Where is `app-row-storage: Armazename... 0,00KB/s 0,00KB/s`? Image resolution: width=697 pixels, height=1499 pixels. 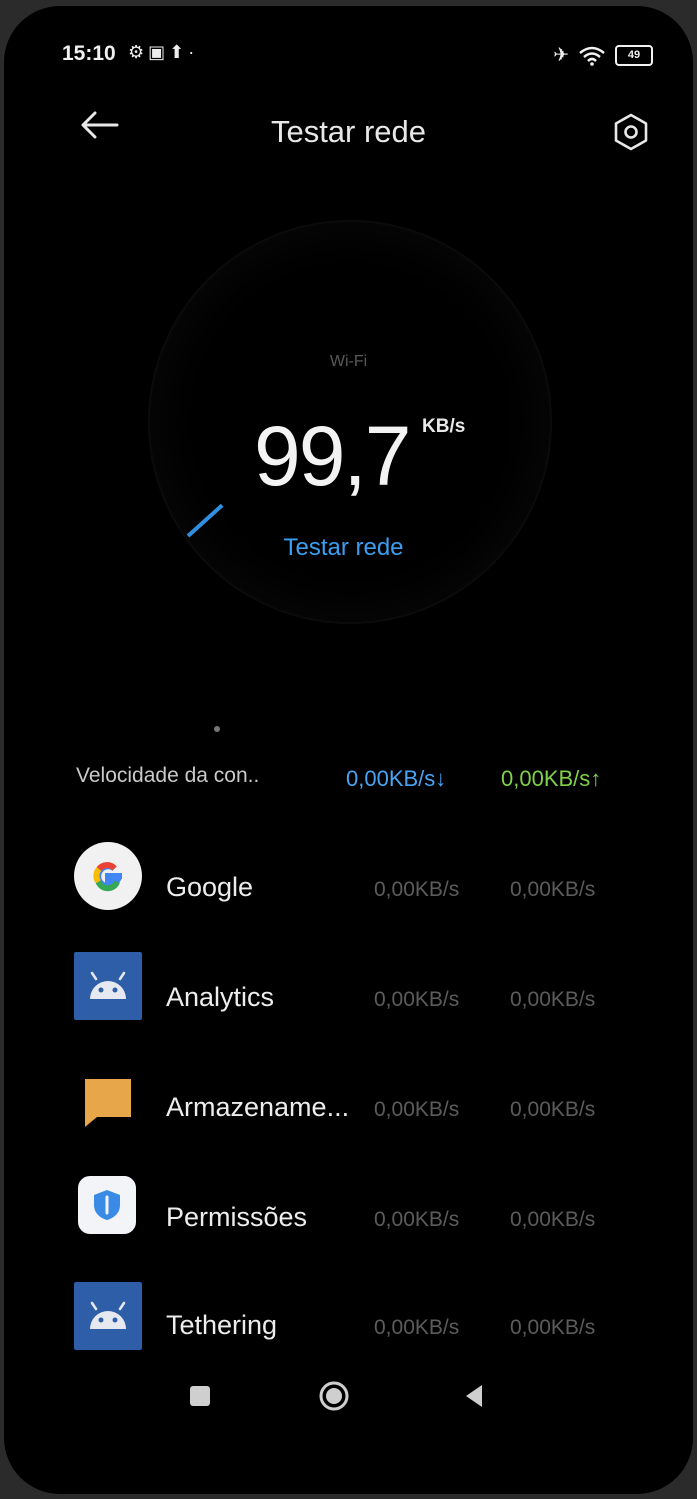
app-row-storage: Armazename... 0,00KB/s 0,00KB/s is located at coordinates (348, 1108).